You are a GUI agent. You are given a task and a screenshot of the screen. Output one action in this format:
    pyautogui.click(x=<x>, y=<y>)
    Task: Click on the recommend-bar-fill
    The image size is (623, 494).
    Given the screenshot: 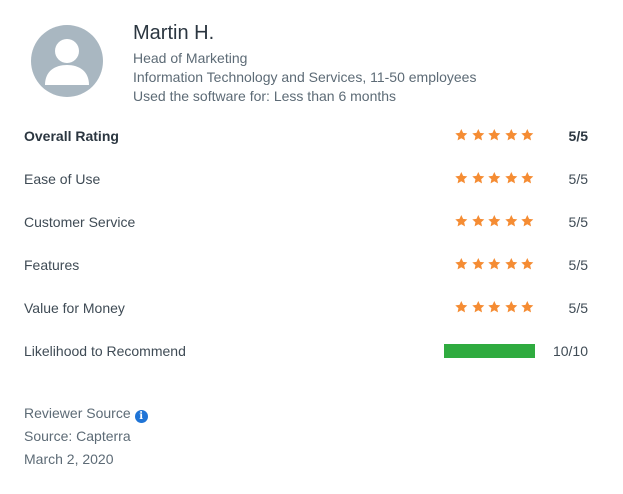 What is the action you would take?
    pyautogui.click(x=489, y=351)
    